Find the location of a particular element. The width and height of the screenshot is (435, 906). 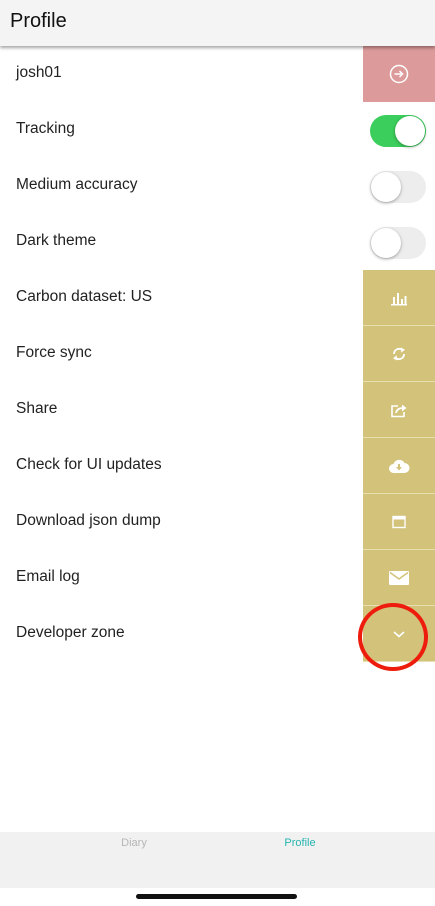

email-log-button is located at coordinates (399, 578).